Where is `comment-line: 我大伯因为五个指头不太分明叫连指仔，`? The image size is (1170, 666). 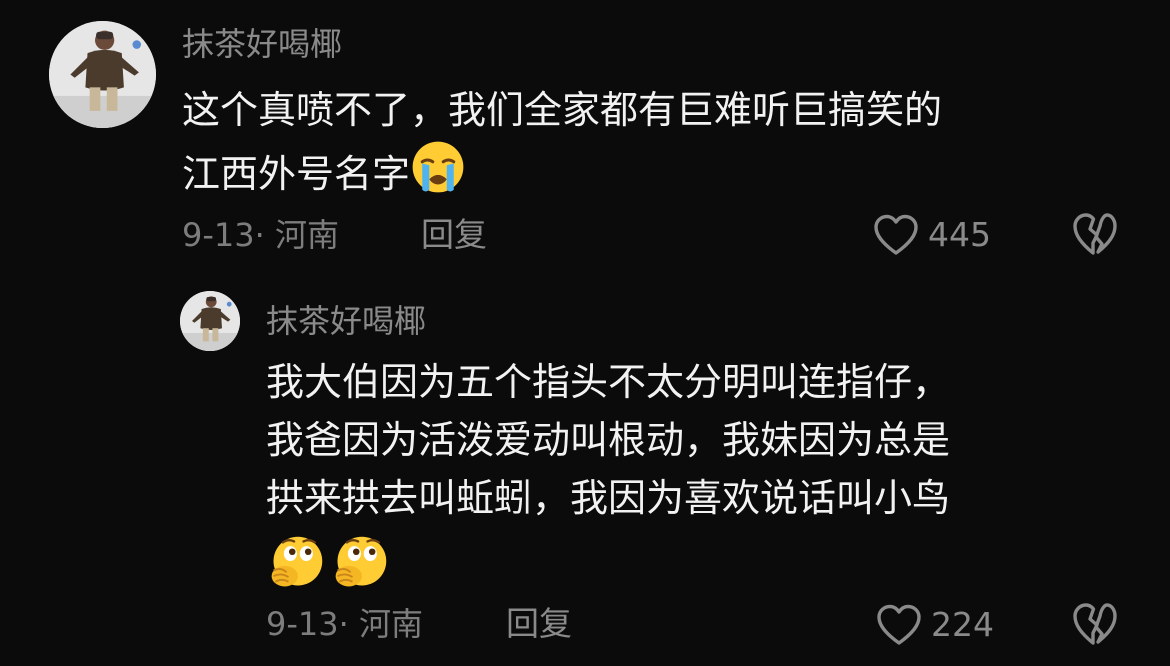
comment-line: 我大伯因为五个指头不太分明叫连指仔， is located at coordinates (608, 382).